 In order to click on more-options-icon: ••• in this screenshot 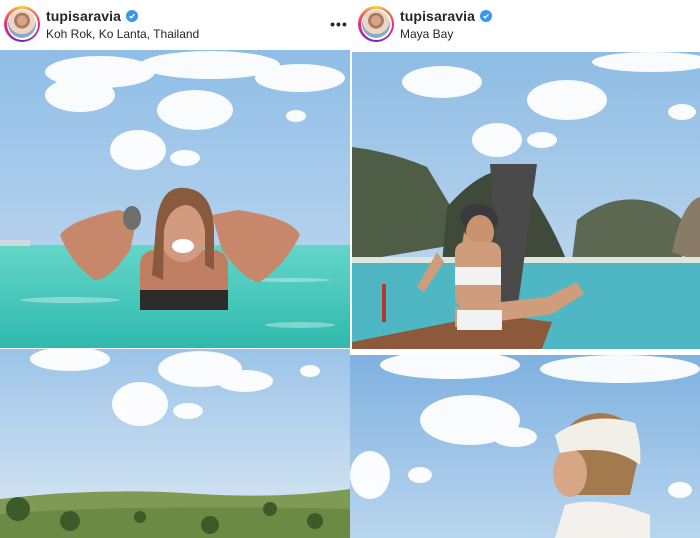, I will do `click(339, 24)`.